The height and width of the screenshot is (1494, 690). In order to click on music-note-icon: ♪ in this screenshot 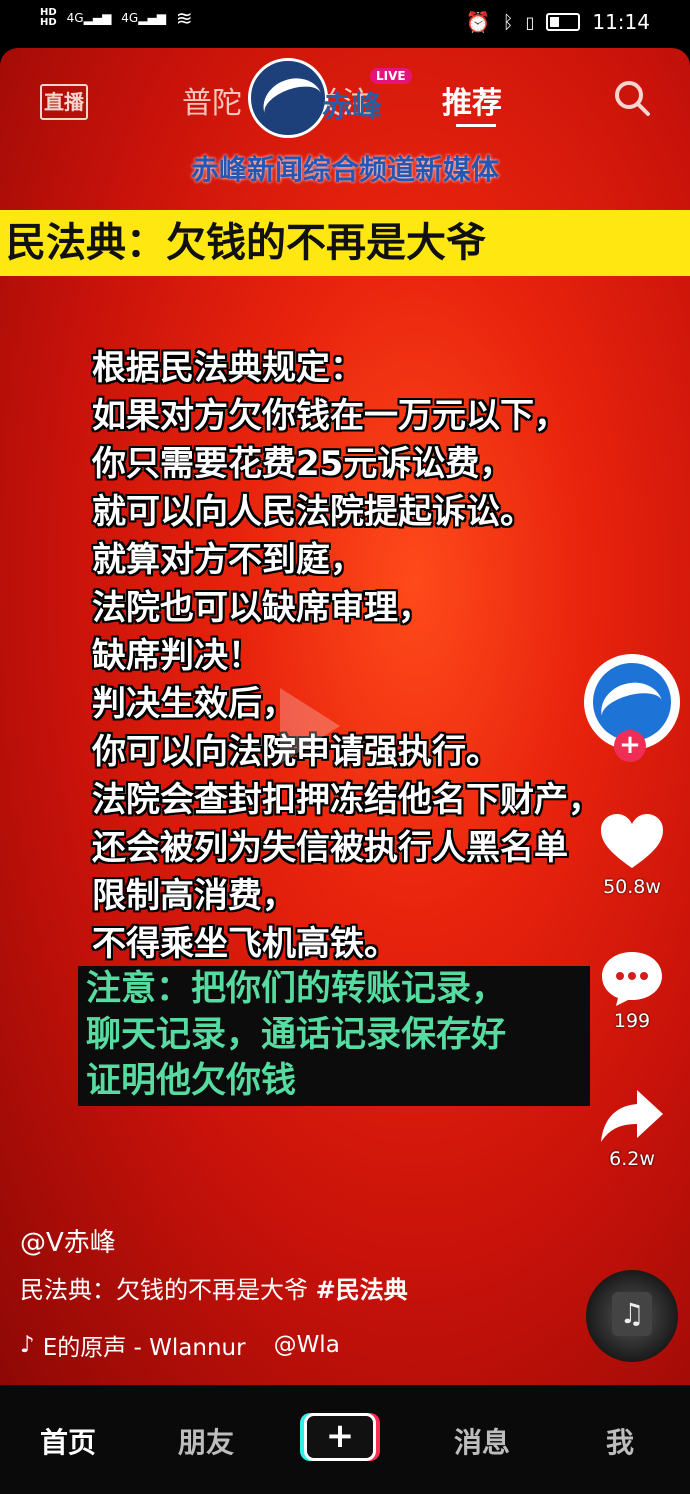, I will do `click(27, 1345)`.